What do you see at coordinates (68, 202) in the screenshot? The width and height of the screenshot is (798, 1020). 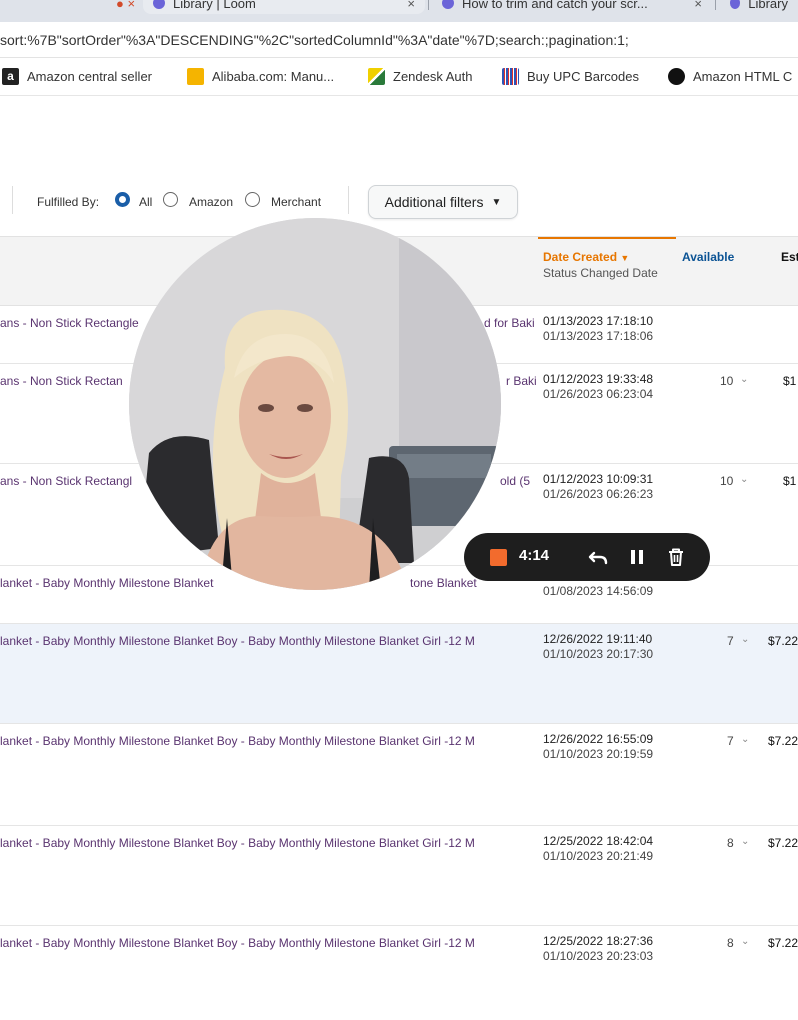 I see `fulfilled-by-label: Fulfilled By:` at bounding box center [68, 202].